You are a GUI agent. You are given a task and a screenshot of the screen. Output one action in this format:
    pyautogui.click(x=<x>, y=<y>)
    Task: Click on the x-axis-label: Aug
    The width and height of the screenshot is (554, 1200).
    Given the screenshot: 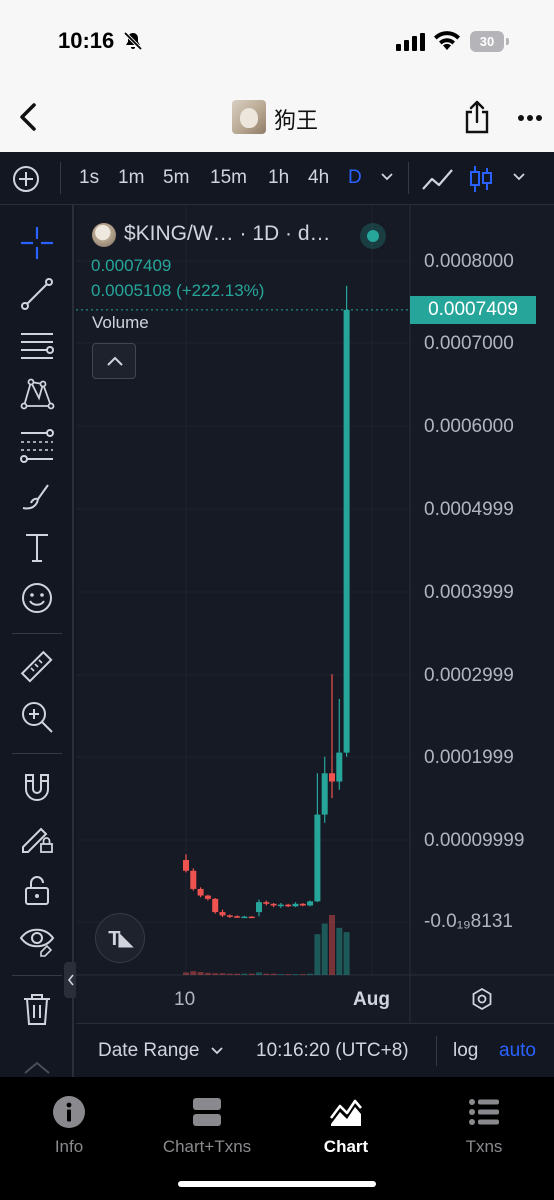 What is the action you would take?
    pyautogui.click(x=371, y=999)
    